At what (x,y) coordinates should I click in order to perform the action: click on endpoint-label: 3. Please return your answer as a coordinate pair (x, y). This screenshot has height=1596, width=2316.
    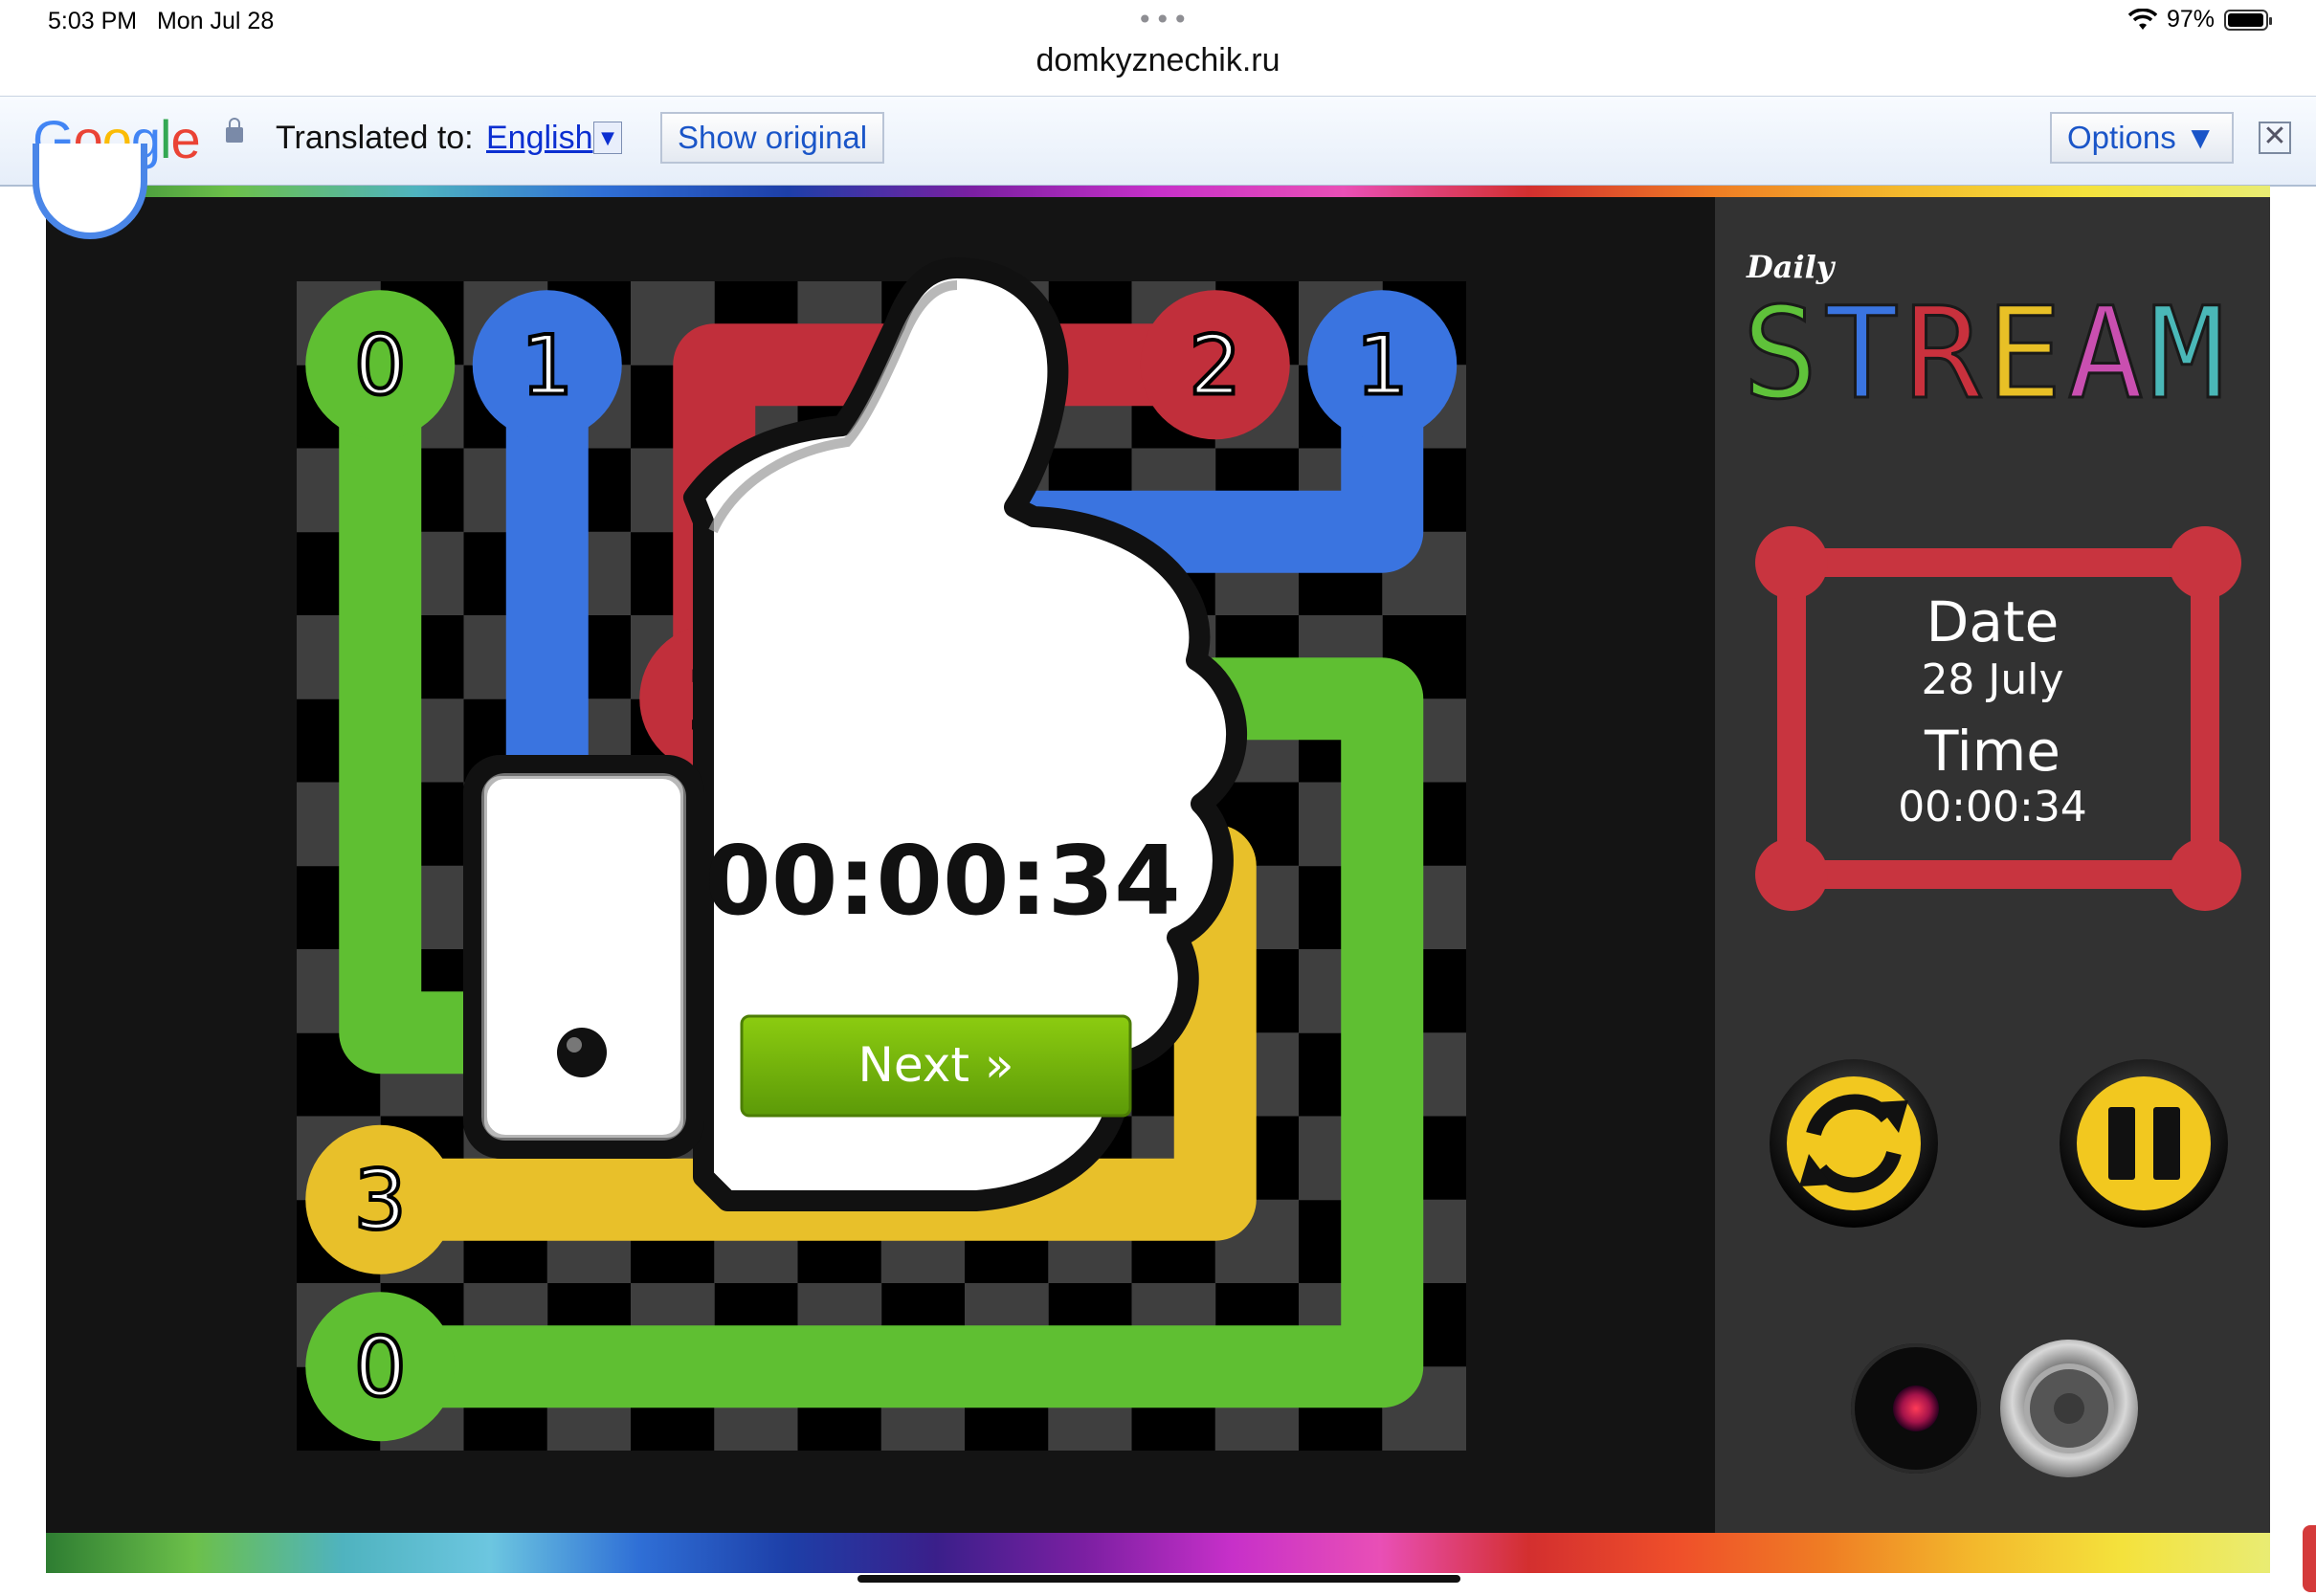
    Looking at the image, I should click on (380, 1201).